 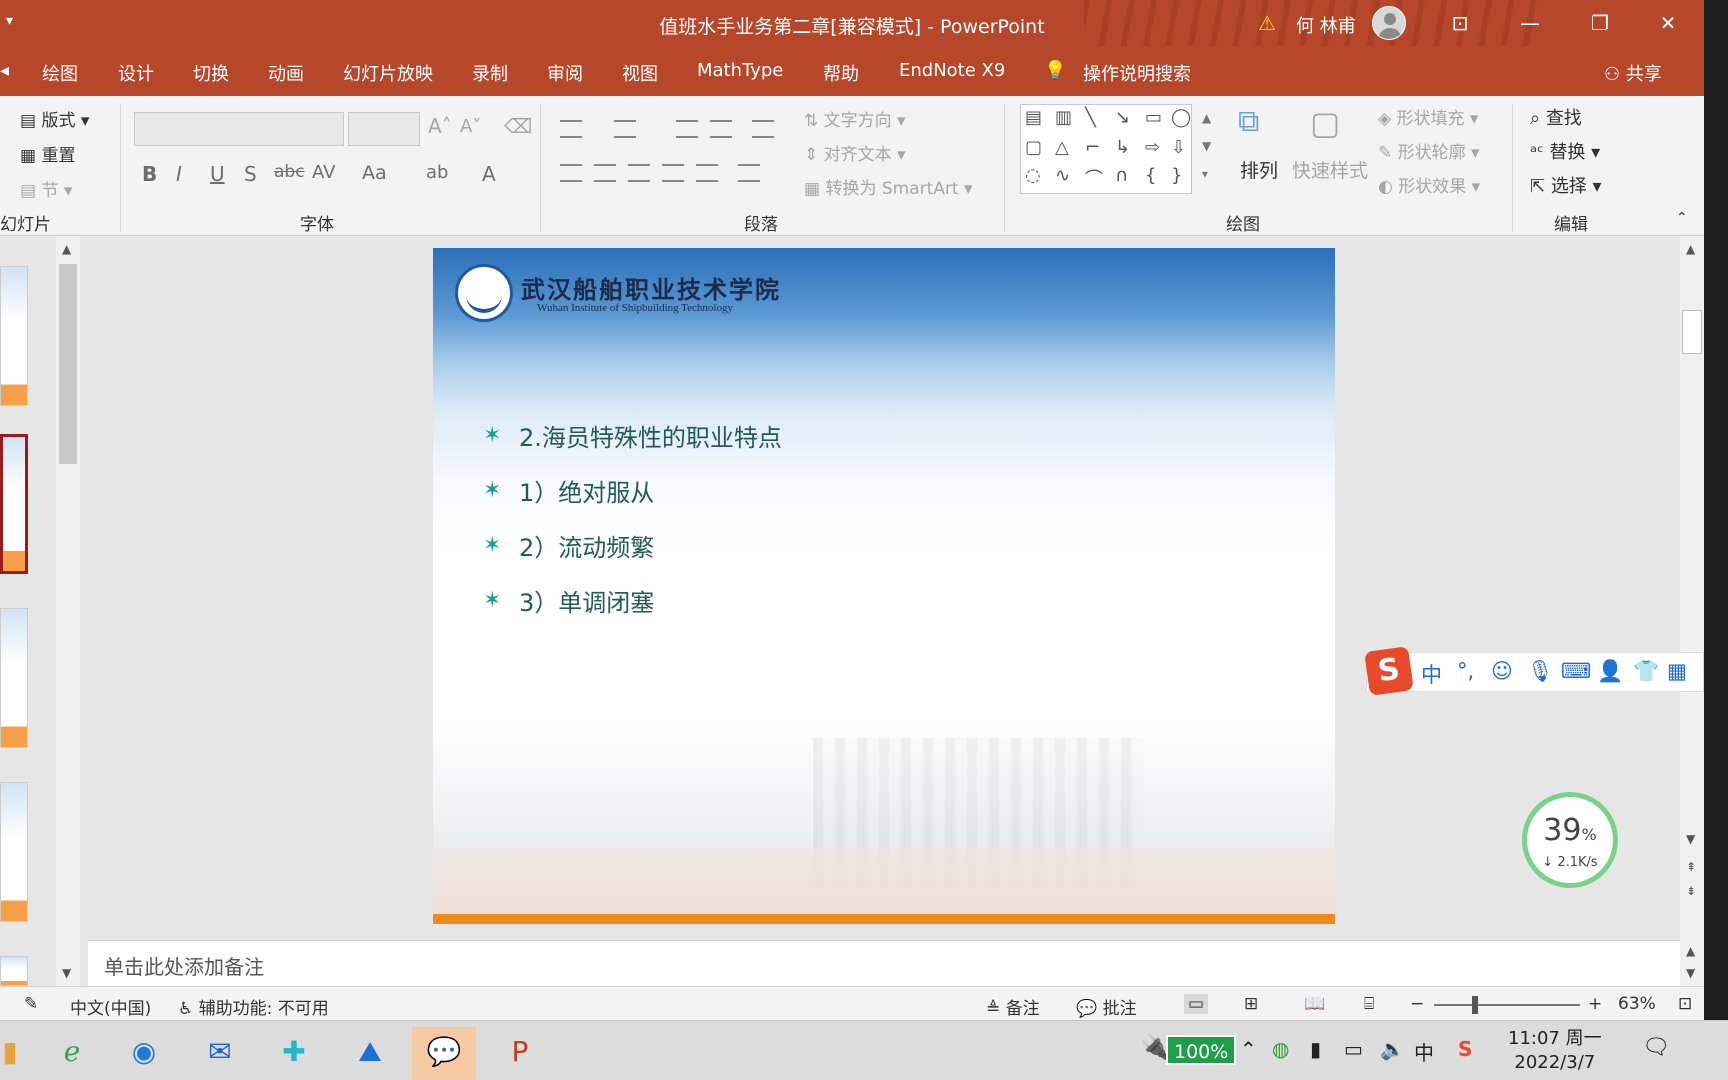 I want to click on font-name-box, so click(x=239, y=129).